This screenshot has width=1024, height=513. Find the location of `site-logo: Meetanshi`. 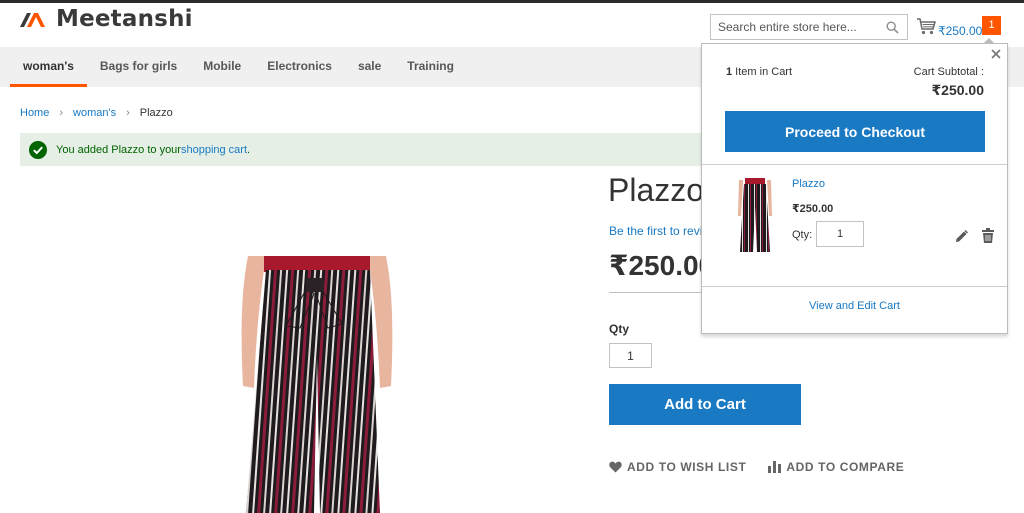

site-logo: Meetanshi is located at coordinates (106, 19).